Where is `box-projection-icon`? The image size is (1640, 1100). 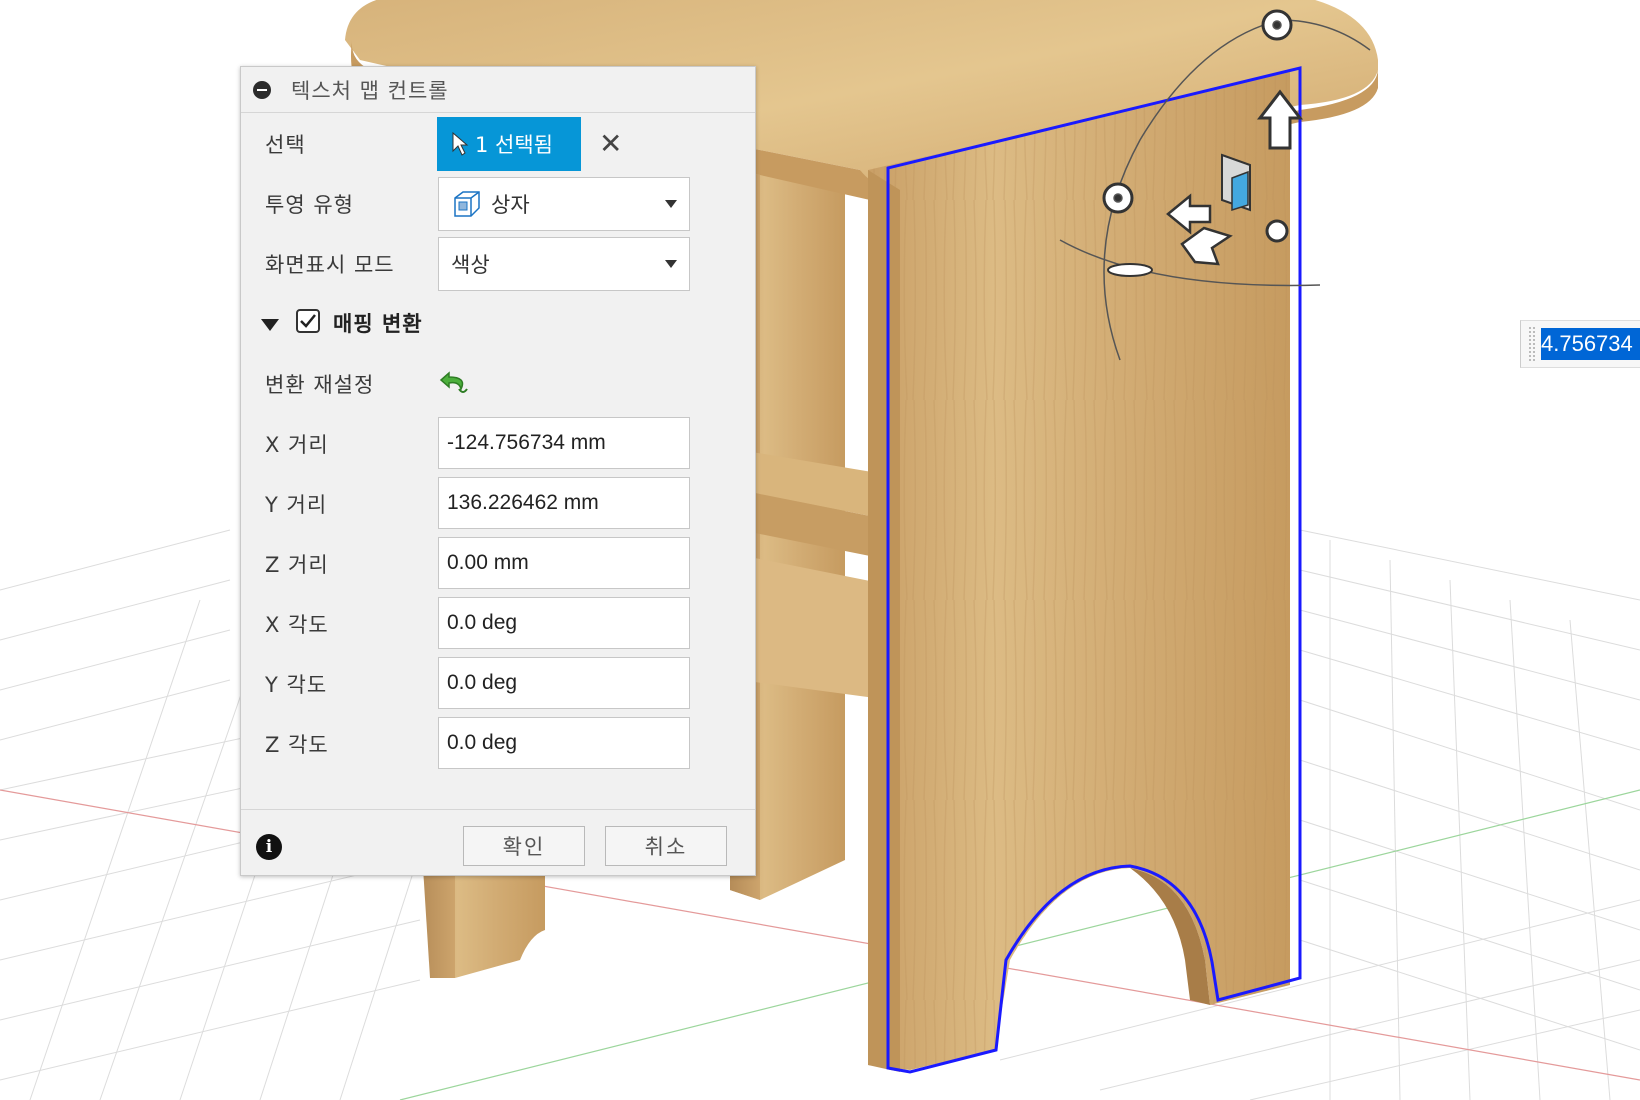
box-projection-icon is located at coordinates (467, 204).